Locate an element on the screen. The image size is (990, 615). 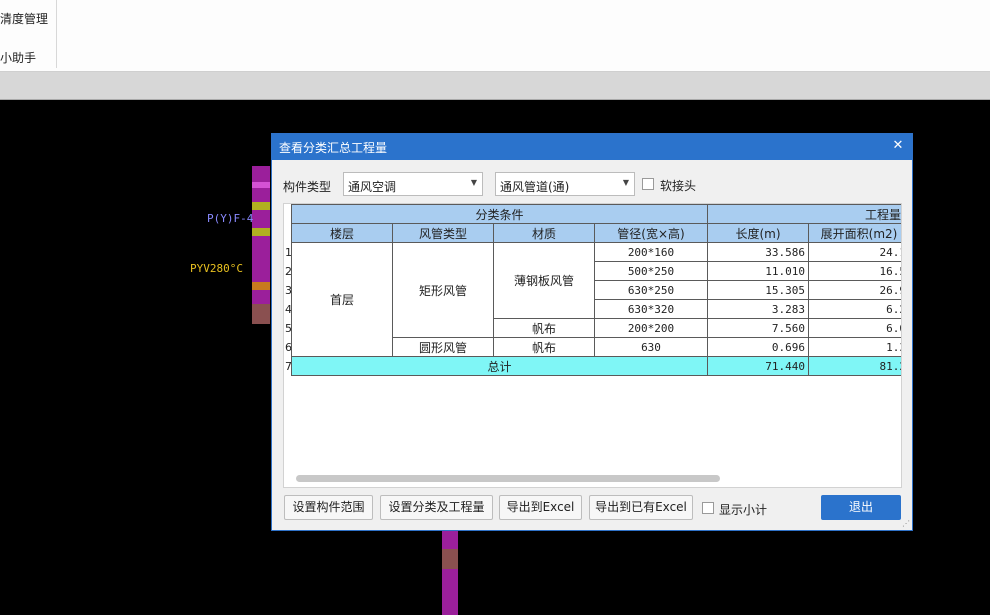
cell-total-area: 81.2 is located at coordinates (854, 366).